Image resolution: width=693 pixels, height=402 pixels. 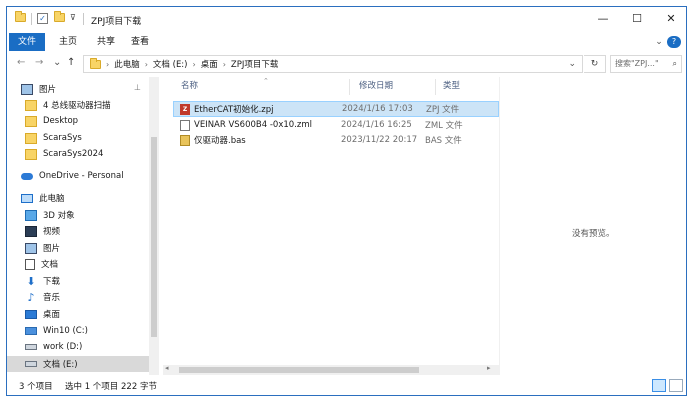 What do you see at coordinates (376, 86) in the screenshot?
I see `column-header-date: 修改日期` at bounding box center [376, 86].